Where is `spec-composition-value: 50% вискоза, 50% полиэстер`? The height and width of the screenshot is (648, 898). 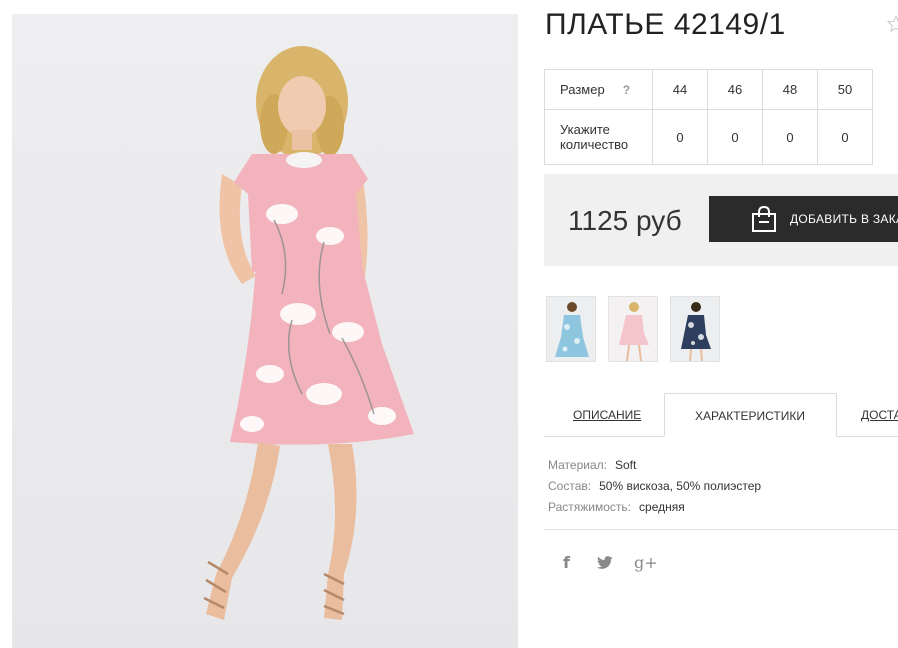
spec-composition-value: 50% вискоза, 50% полиэстер is located at coordinates (680, 486).